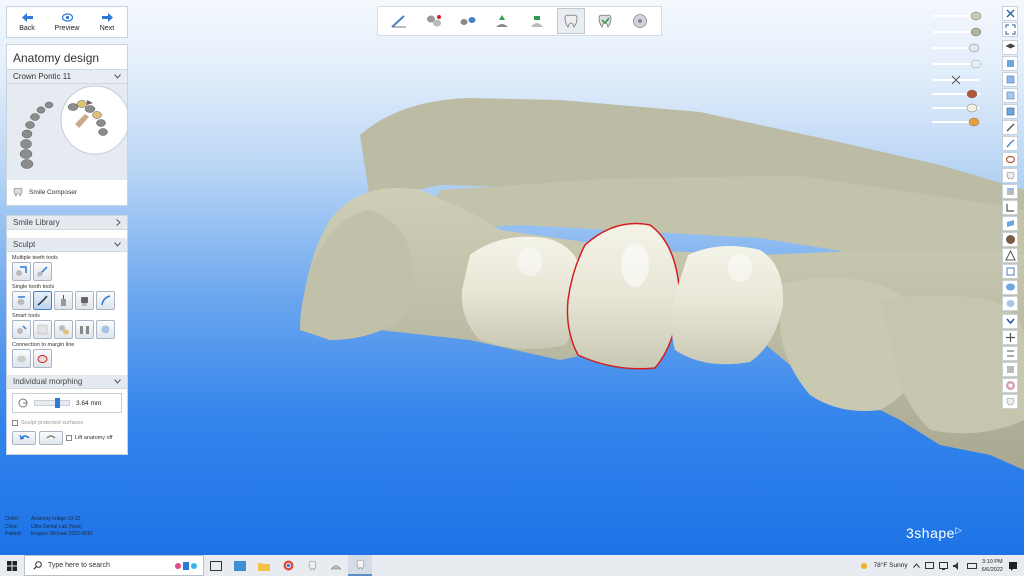 The image size is (1024, 576). What do you see at coordinates (972, 108) in the screenshot?
I see `design-tooth-icon` at bounding box center [972, 108].